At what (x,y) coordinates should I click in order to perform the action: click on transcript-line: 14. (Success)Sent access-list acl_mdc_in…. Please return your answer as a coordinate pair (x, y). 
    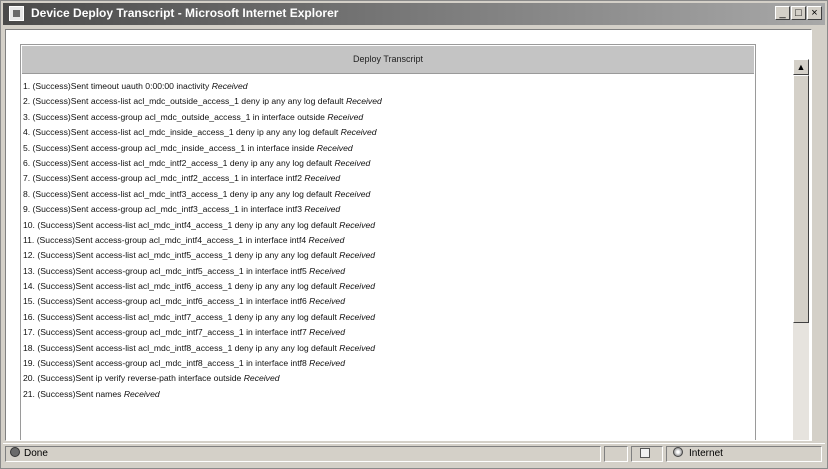
    Looking at the image, I should click on (202, 286).